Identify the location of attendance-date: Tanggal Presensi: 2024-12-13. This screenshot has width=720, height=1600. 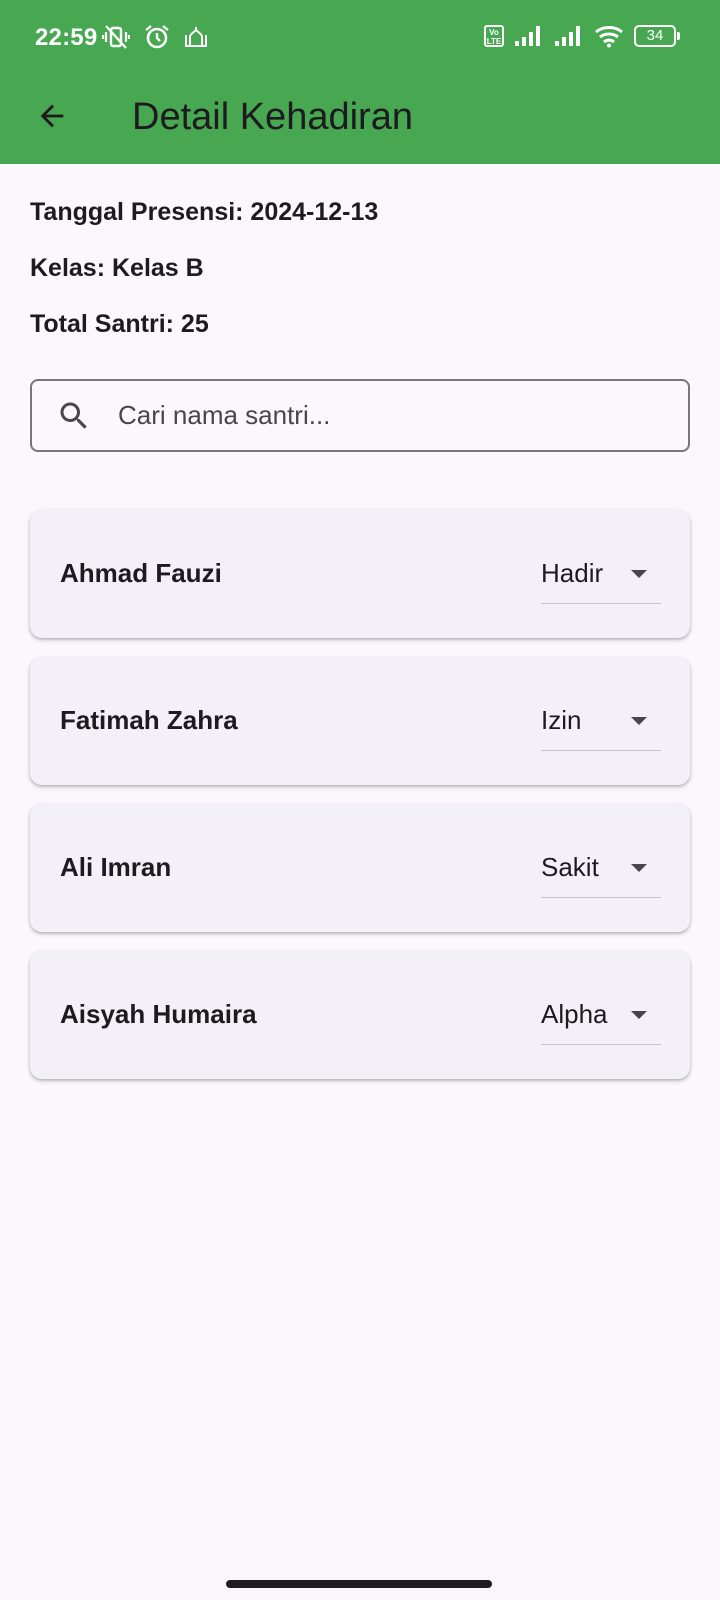
(204, 212).